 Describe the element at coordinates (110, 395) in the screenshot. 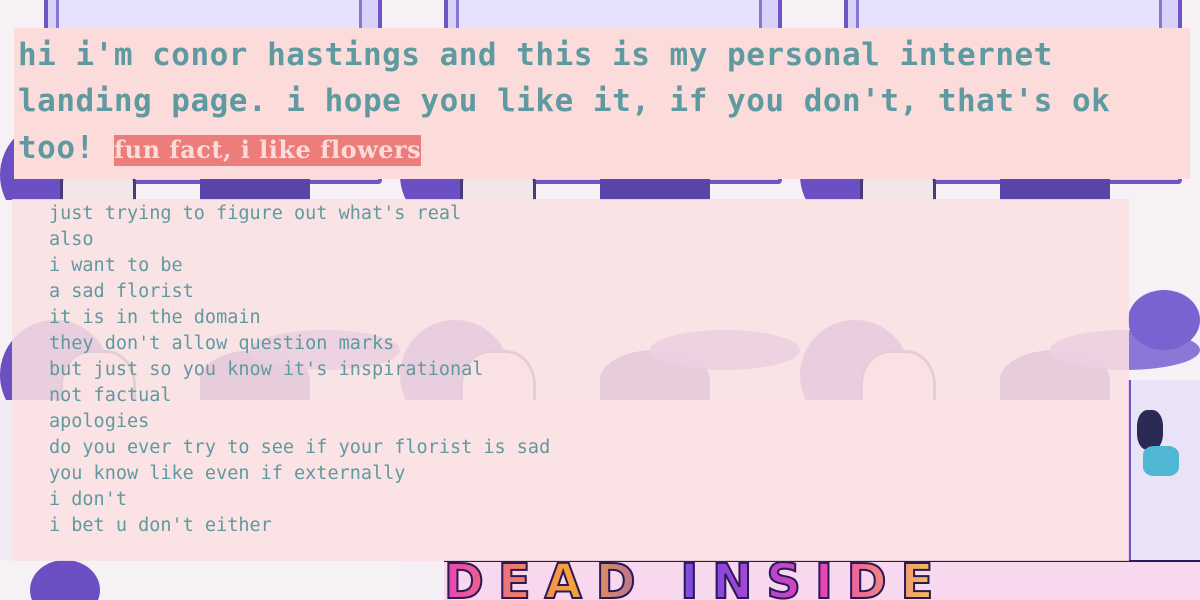

I see `poem-line: not factual` at that location.